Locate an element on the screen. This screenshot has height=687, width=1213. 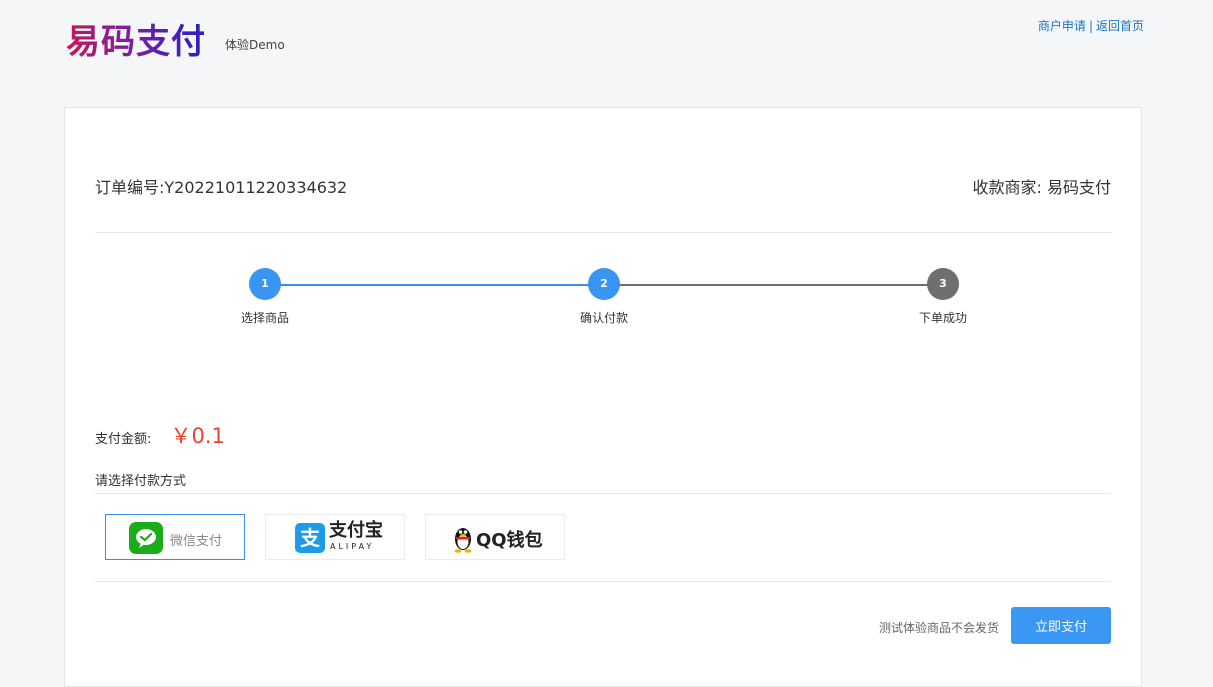
back-home-link: 返回首页 is located at coordinates (1120, 26).